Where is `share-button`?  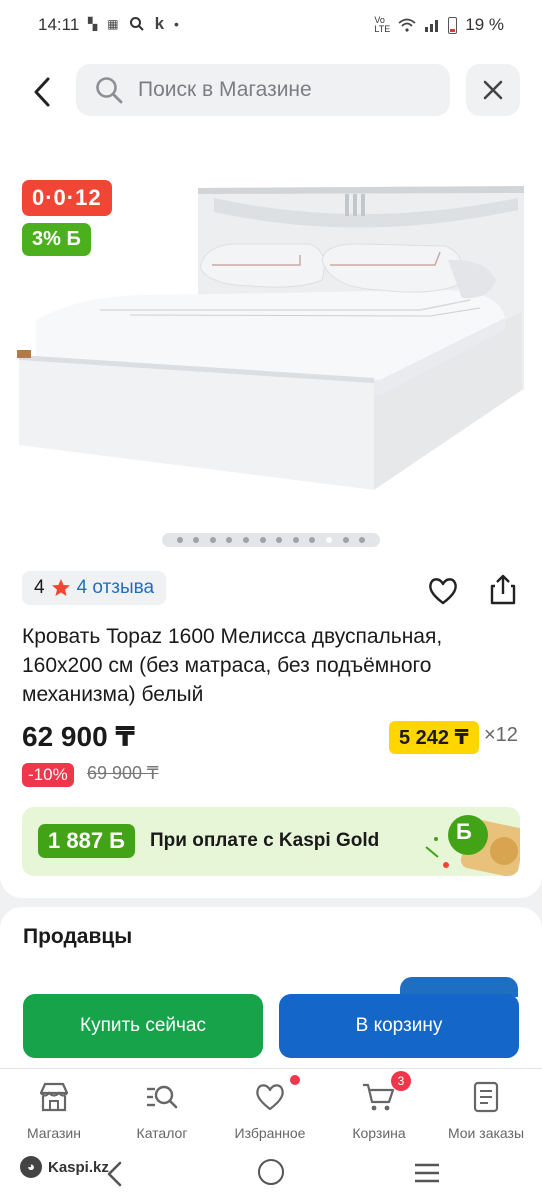
share-button is located at coordinates (503, 589).